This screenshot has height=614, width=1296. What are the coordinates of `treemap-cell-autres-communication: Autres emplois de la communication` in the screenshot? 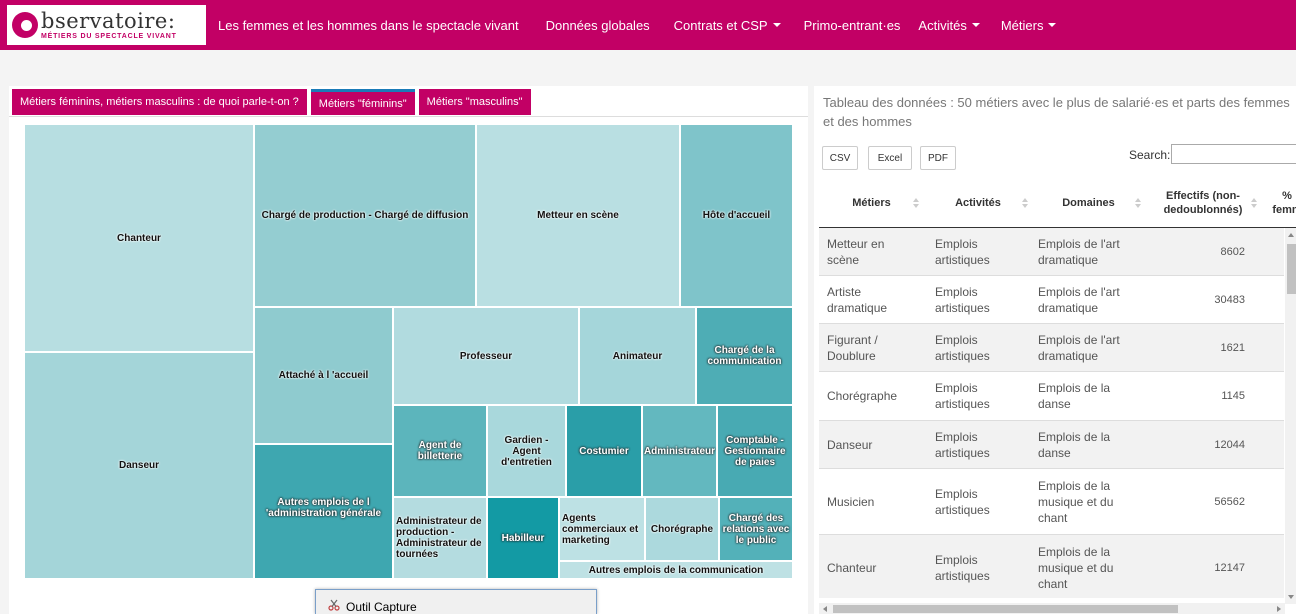 It's located at (676, 570).